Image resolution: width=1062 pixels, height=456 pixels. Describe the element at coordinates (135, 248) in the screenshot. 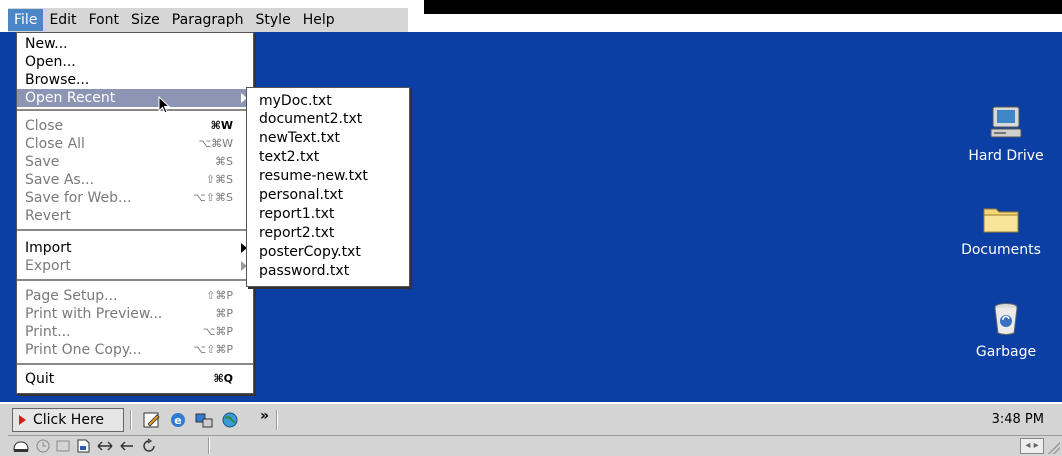

I see `menu-item-import: Import` at that location.